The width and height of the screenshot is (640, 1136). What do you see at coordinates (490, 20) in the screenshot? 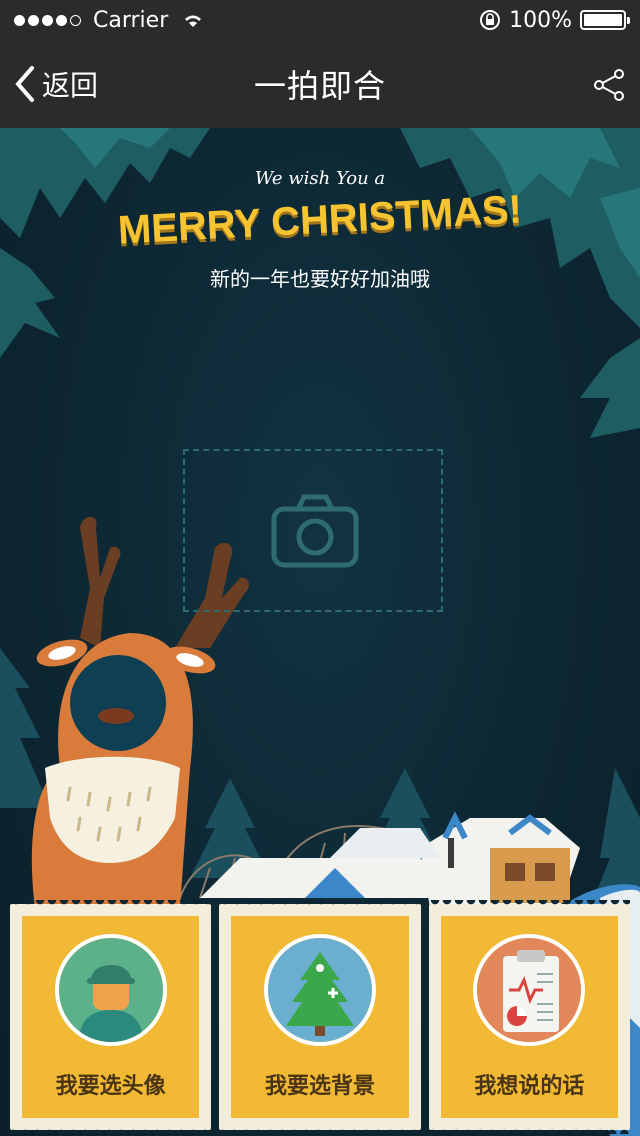
I see `orientation-lock-icon` at bounding box center [490, 20].